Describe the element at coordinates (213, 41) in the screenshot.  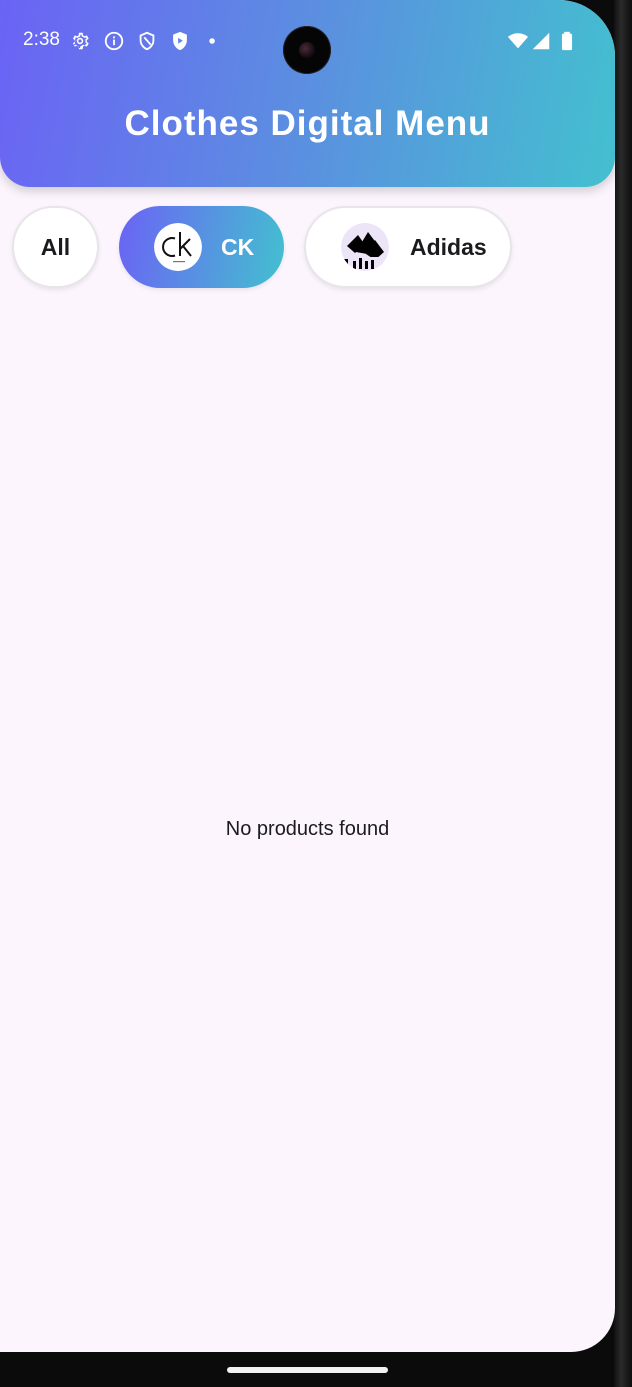
I see `dot-icon` at that location.